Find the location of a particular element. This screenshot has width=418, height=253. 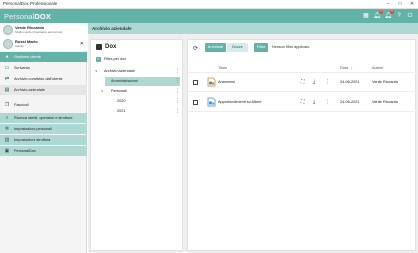

filter-dox-checkbox: ✓ is located at coordinates (98, 59).